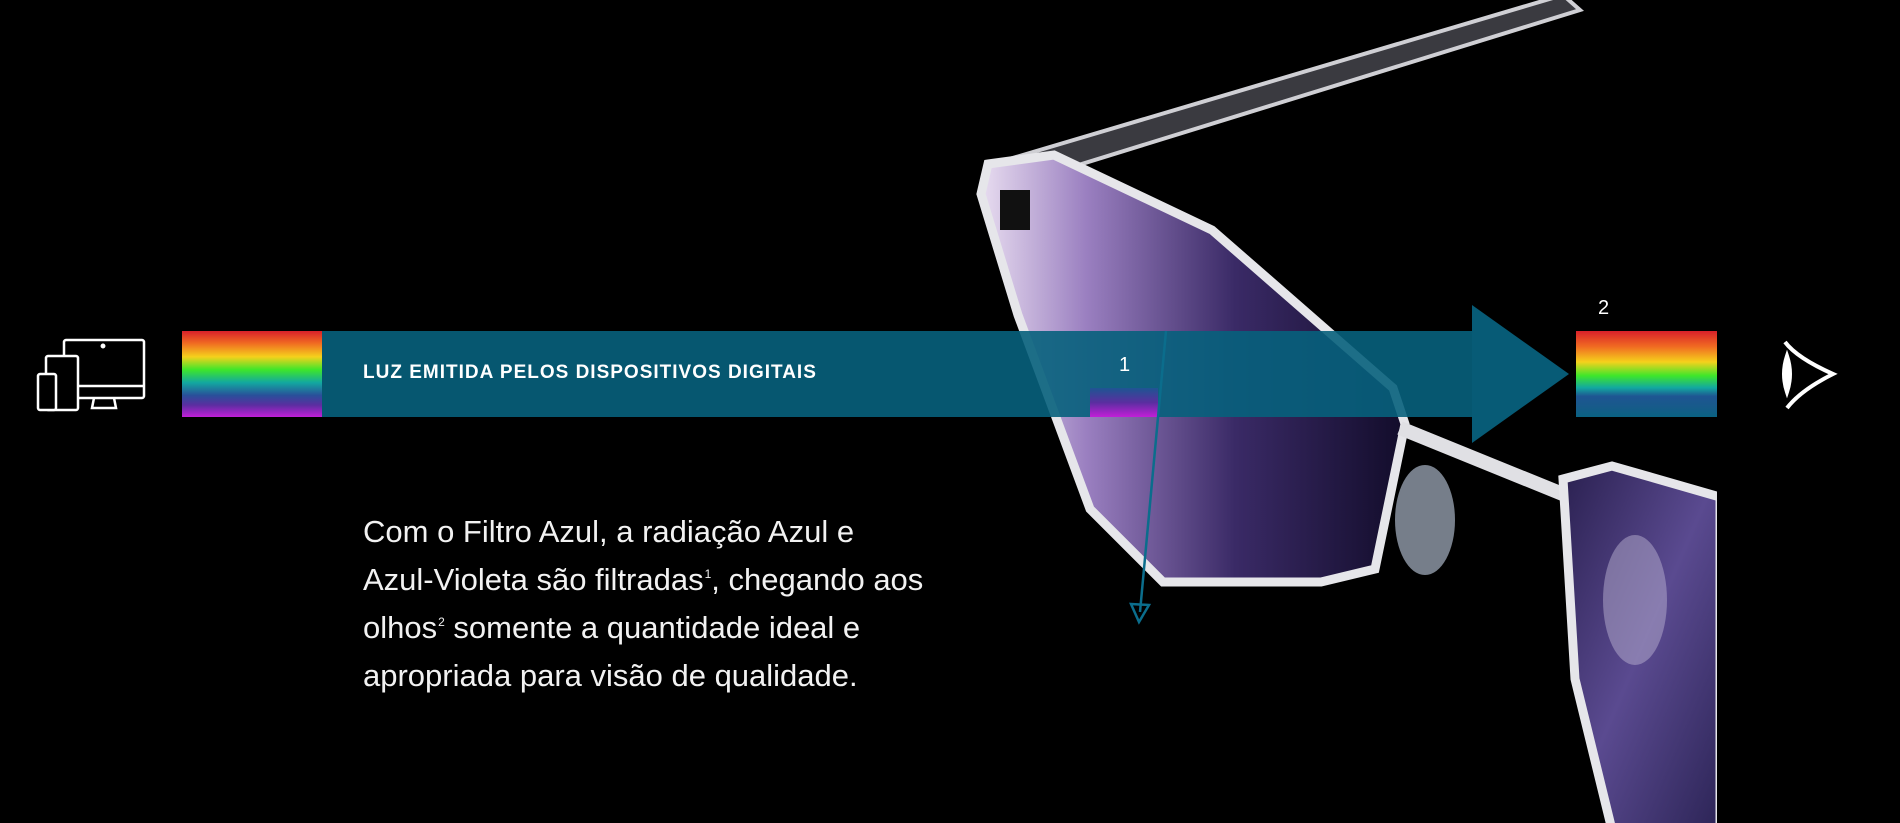 Image resolution: width=1900 pixels, height=823 pixels. Describe the element at coordinates (1646, 374) in the screenshot. I see `filtered-result-swatch` at that location.